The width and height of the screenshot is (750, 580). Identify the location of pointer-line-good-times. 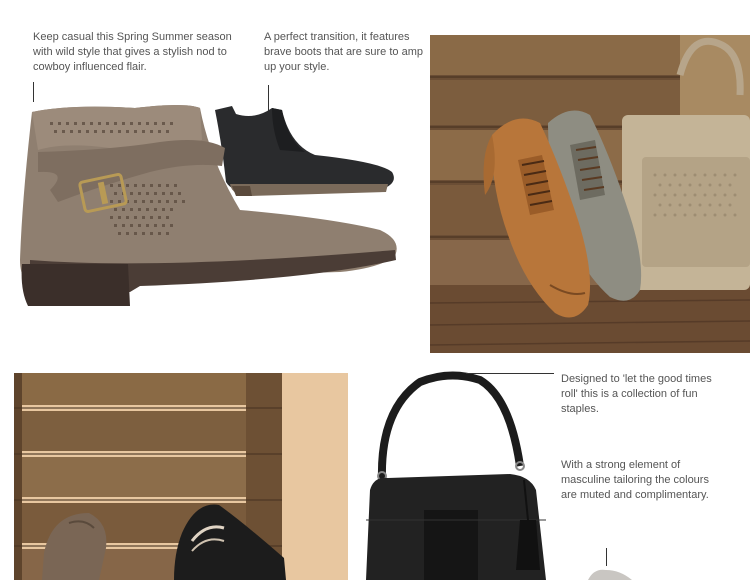
(510, 373).